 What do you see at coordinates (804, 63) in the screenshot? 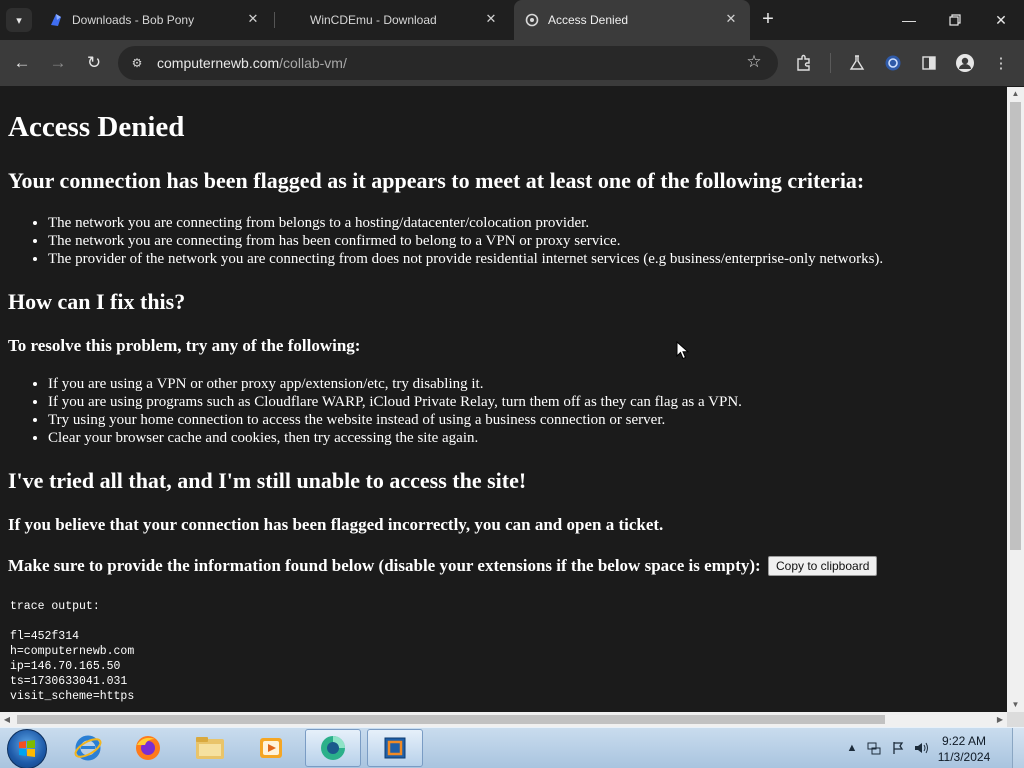
I see `extensions-icon` at bounding box center [804, 63].